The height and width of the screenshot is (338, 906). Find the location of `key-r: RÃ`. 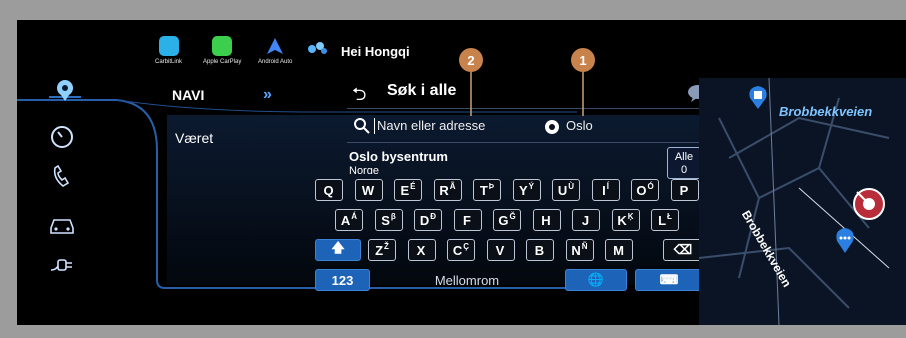

key-r: RÃ is located at coordinates (447, 190).